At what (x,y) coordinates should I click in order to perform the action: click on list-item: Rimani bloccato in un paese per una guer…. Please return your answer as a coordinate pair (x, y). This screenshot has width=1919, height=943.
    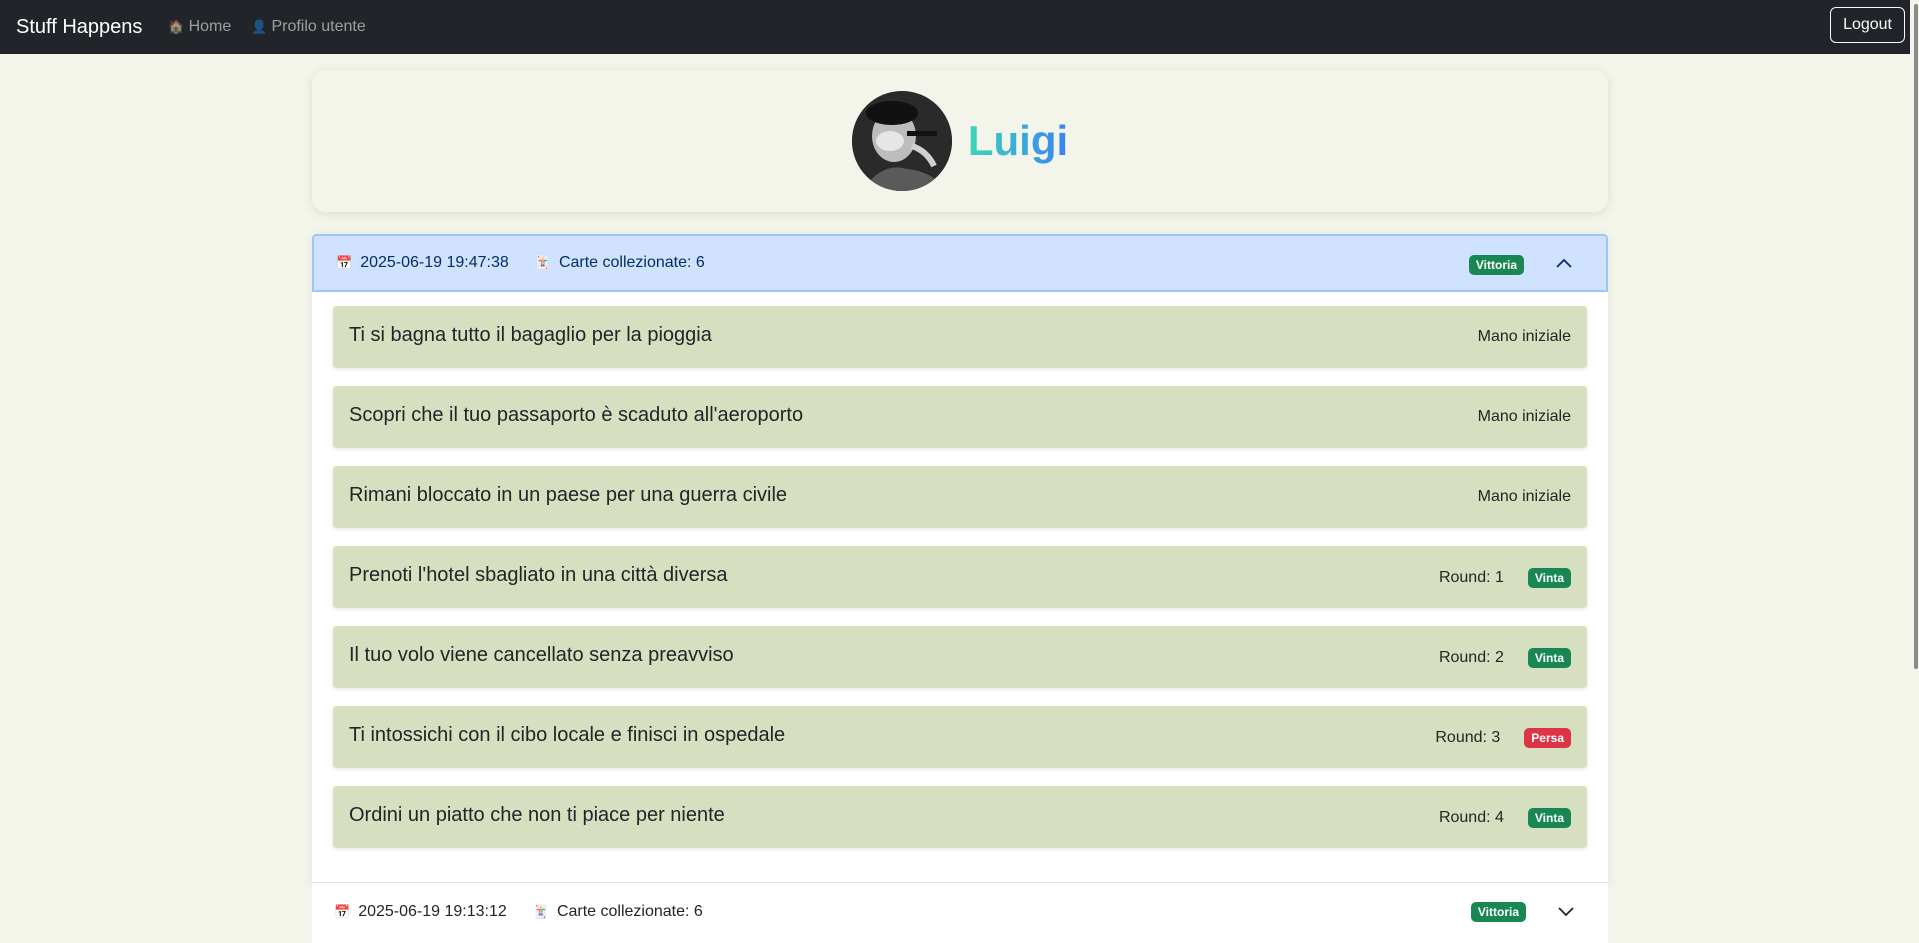
    Looking at the image, I should click on (960, 497).